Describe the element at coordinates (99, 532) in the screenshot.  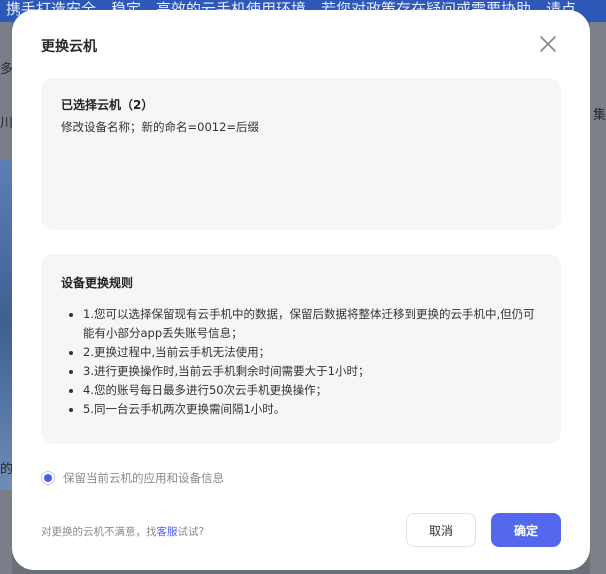
I see `support-note-prefix: 对更换的云机不满意，找` at that location.